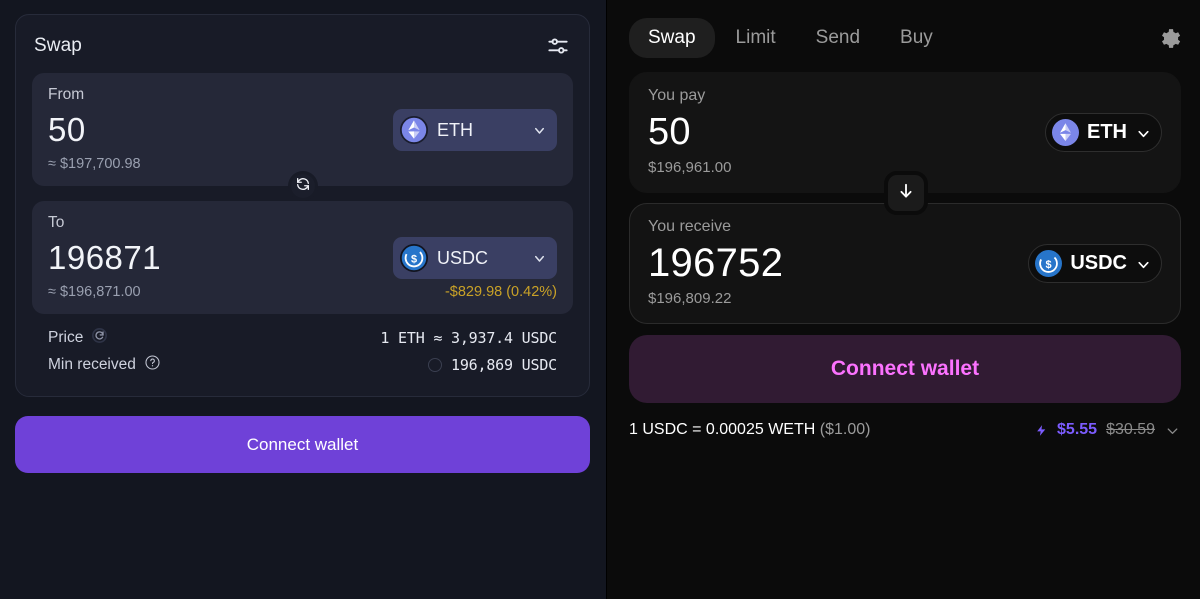 Image resolution: width=1200 pixels, height=599 pixels. Describe the element at coordinates (455, 129) in the screenshot. I see `from-token-symbol: ETH` at that location.